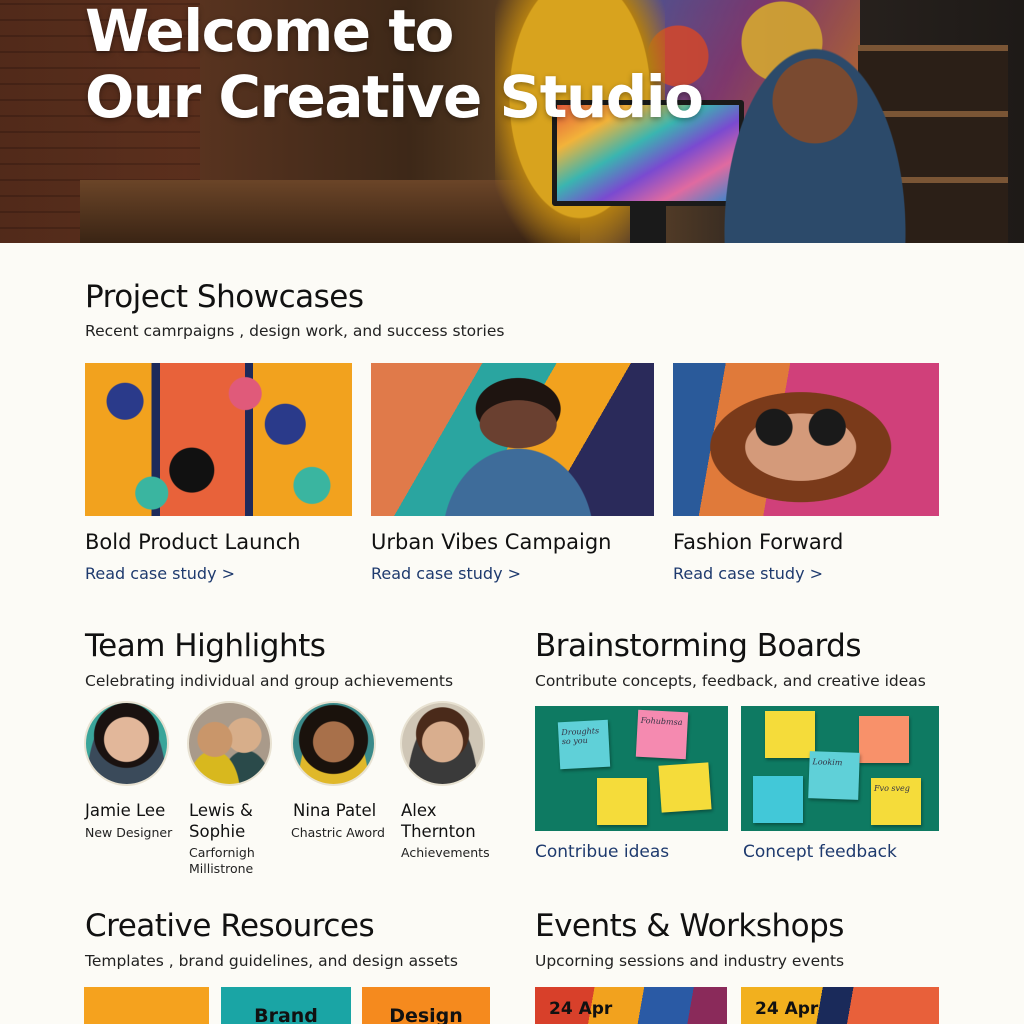 The height and width of the screenshot is (1024, 1024). Describe the element at coordinates (806, 439) in the screenshot. I see `project-image-fashion-forward` at that location.